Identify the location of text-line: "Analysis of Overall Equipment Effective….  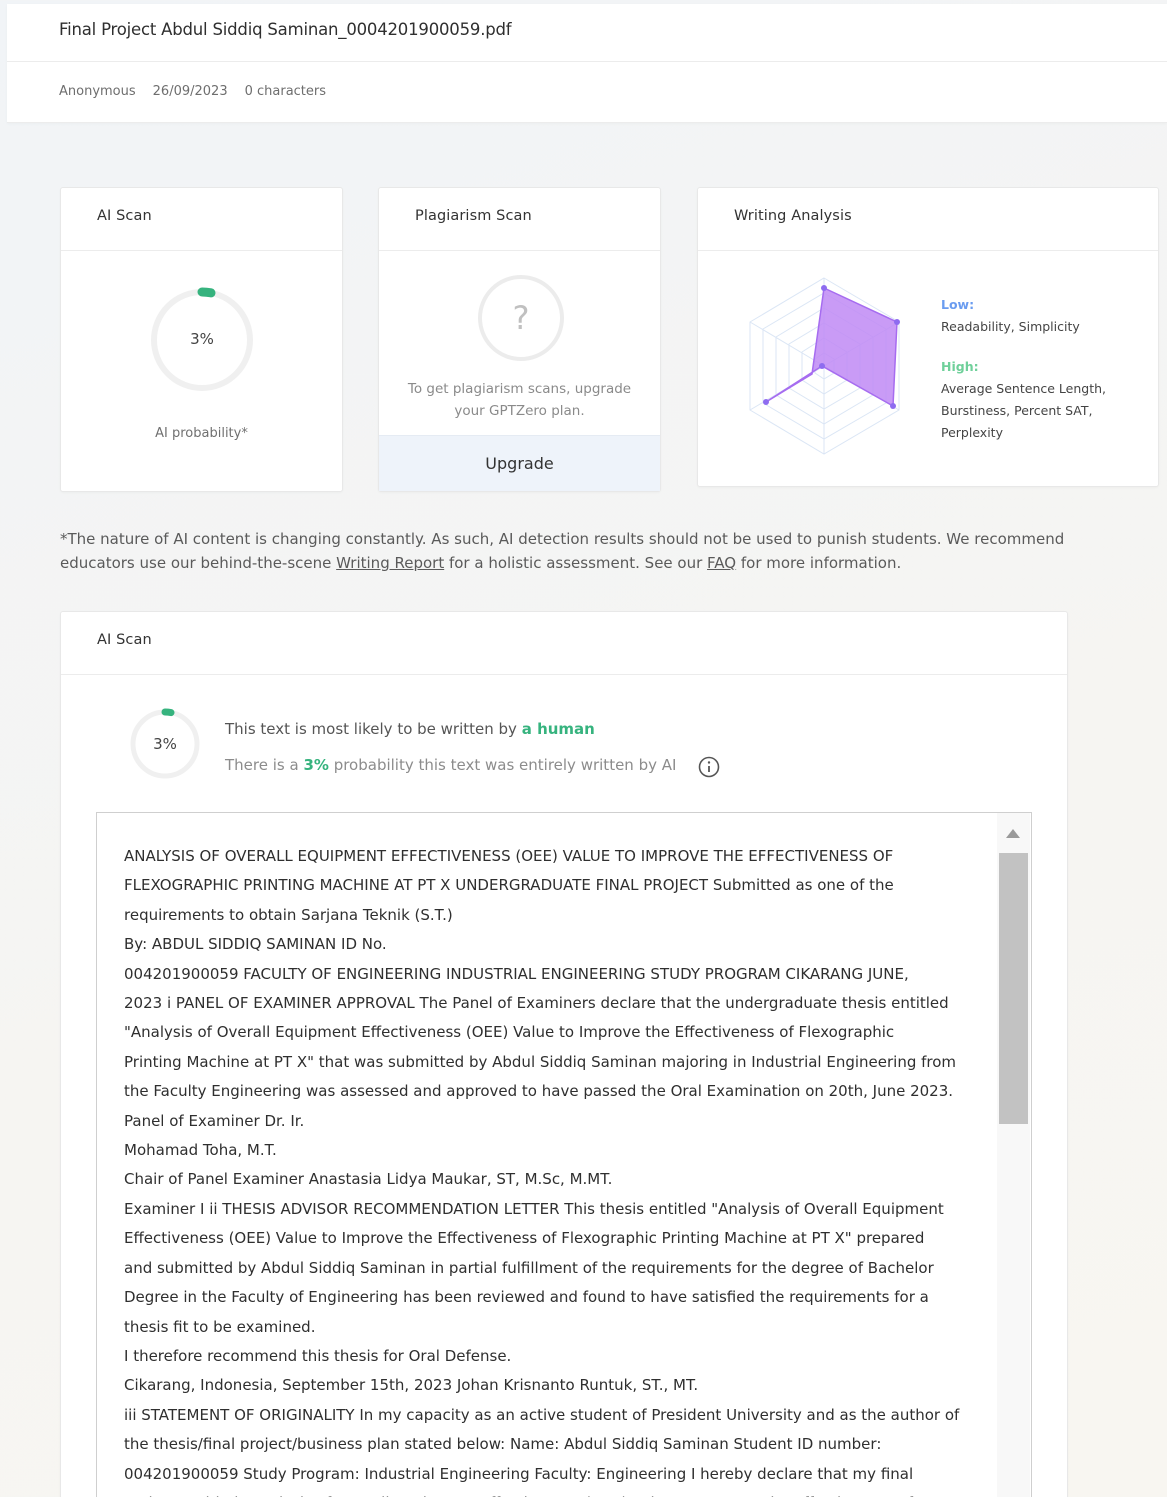
(509, 1032).